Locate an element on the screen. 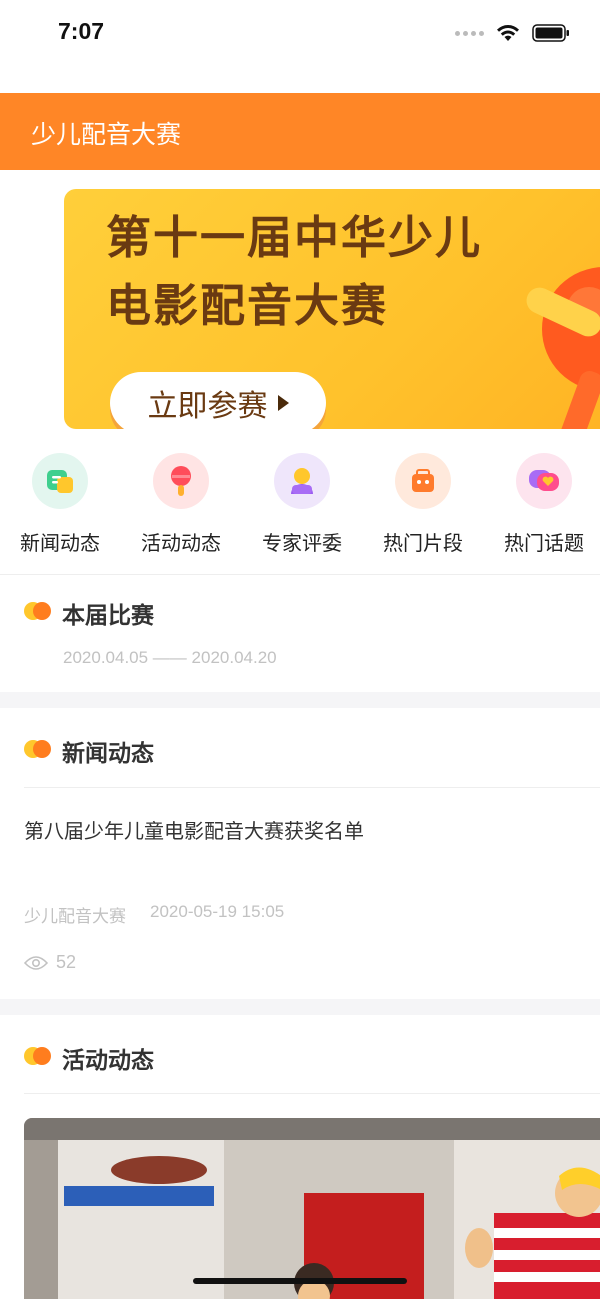  category-nav: 新闻动态 活动动态 专家评委 热门片段 热门话题 is located at coordinates (300, 513).